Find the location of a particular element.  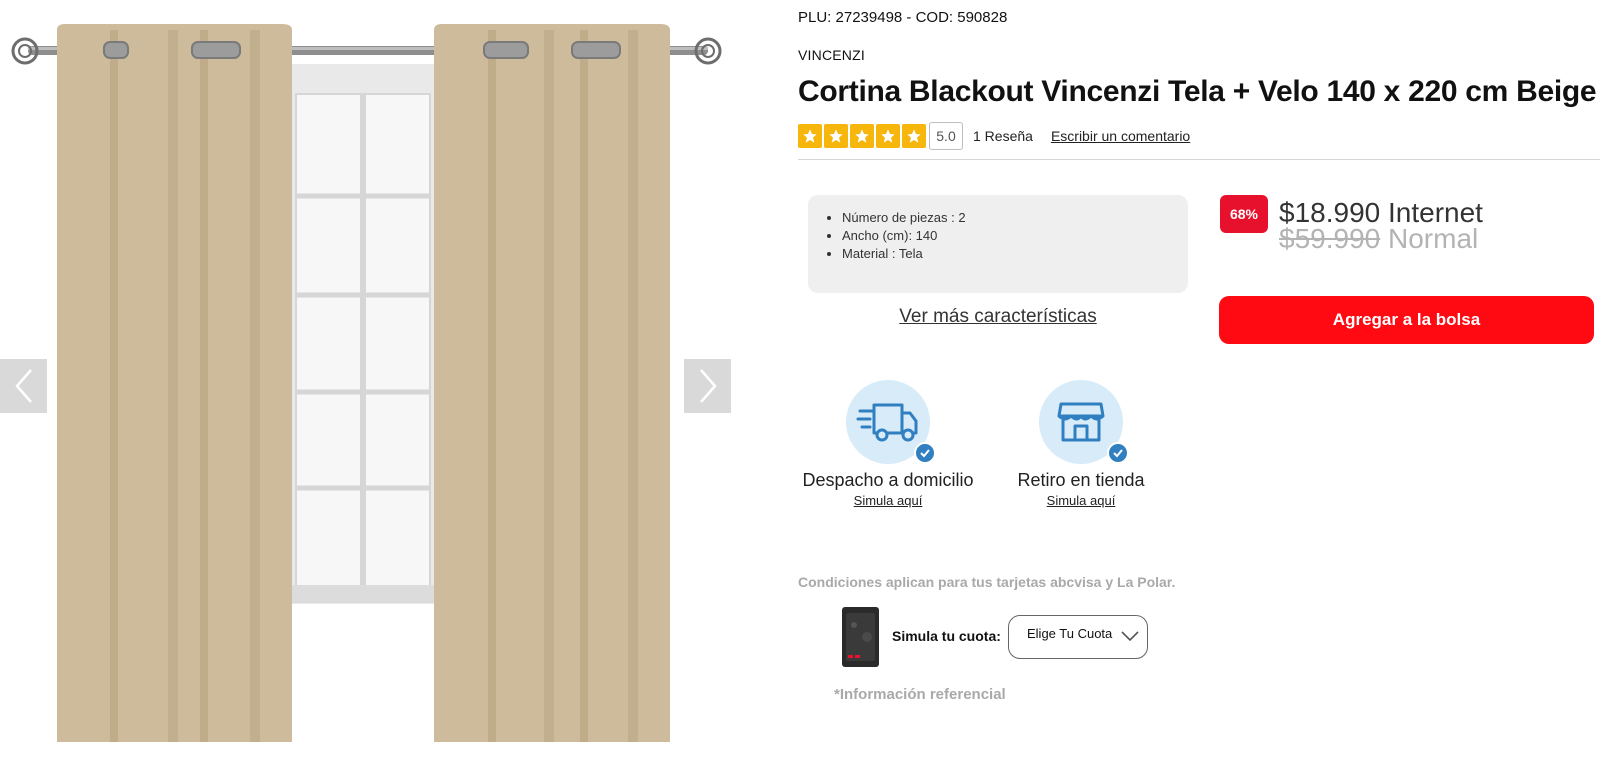

reference-footnote: *Información referencial is located at coordinates (920, 694).